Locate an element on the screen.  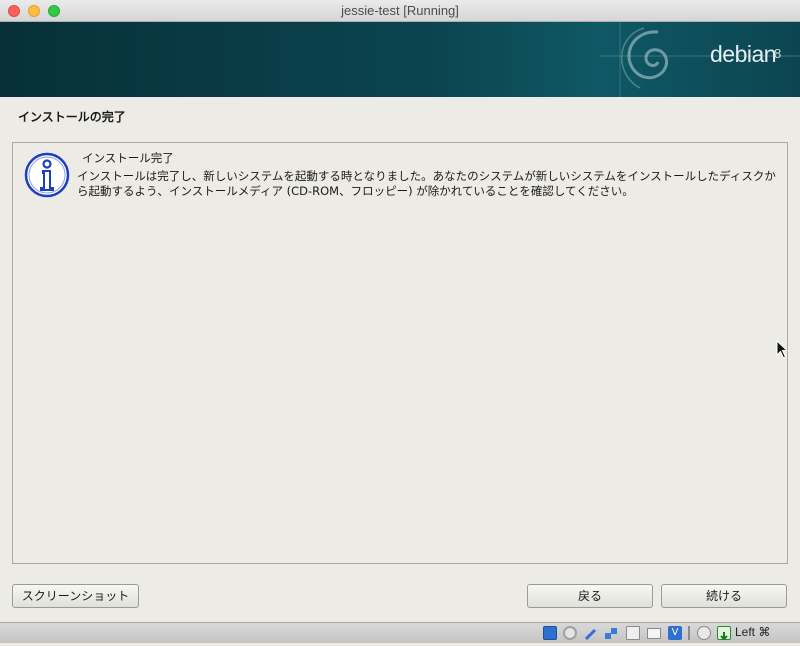
continue-button: 続ける is located at coordinates (724, 596).